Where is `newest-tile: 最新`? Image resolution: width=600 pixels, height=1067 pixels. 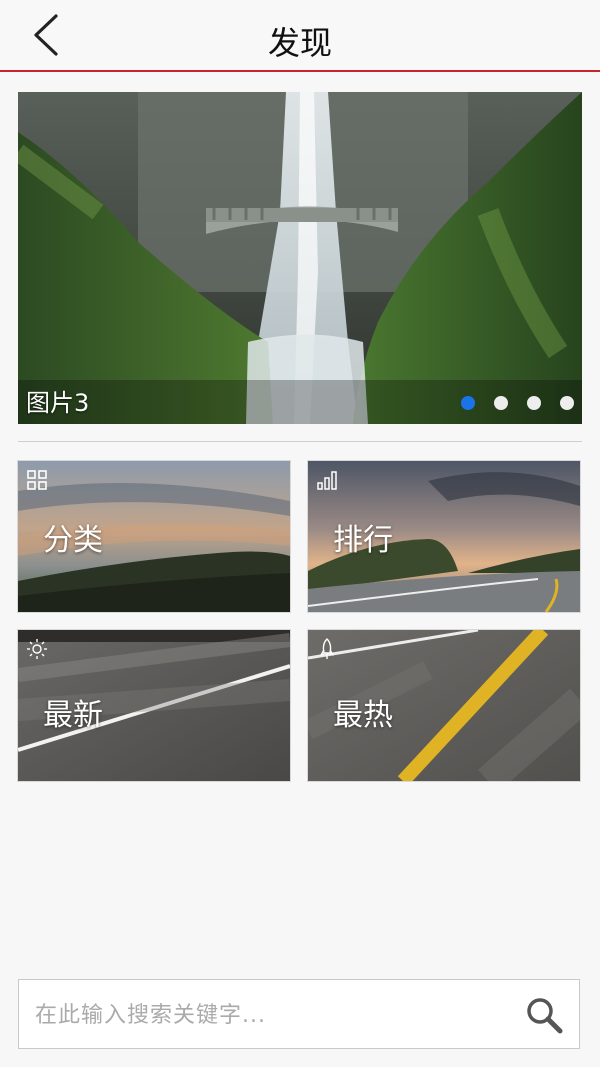
newest-tile: 最新 is located at coordinates (154, 705).